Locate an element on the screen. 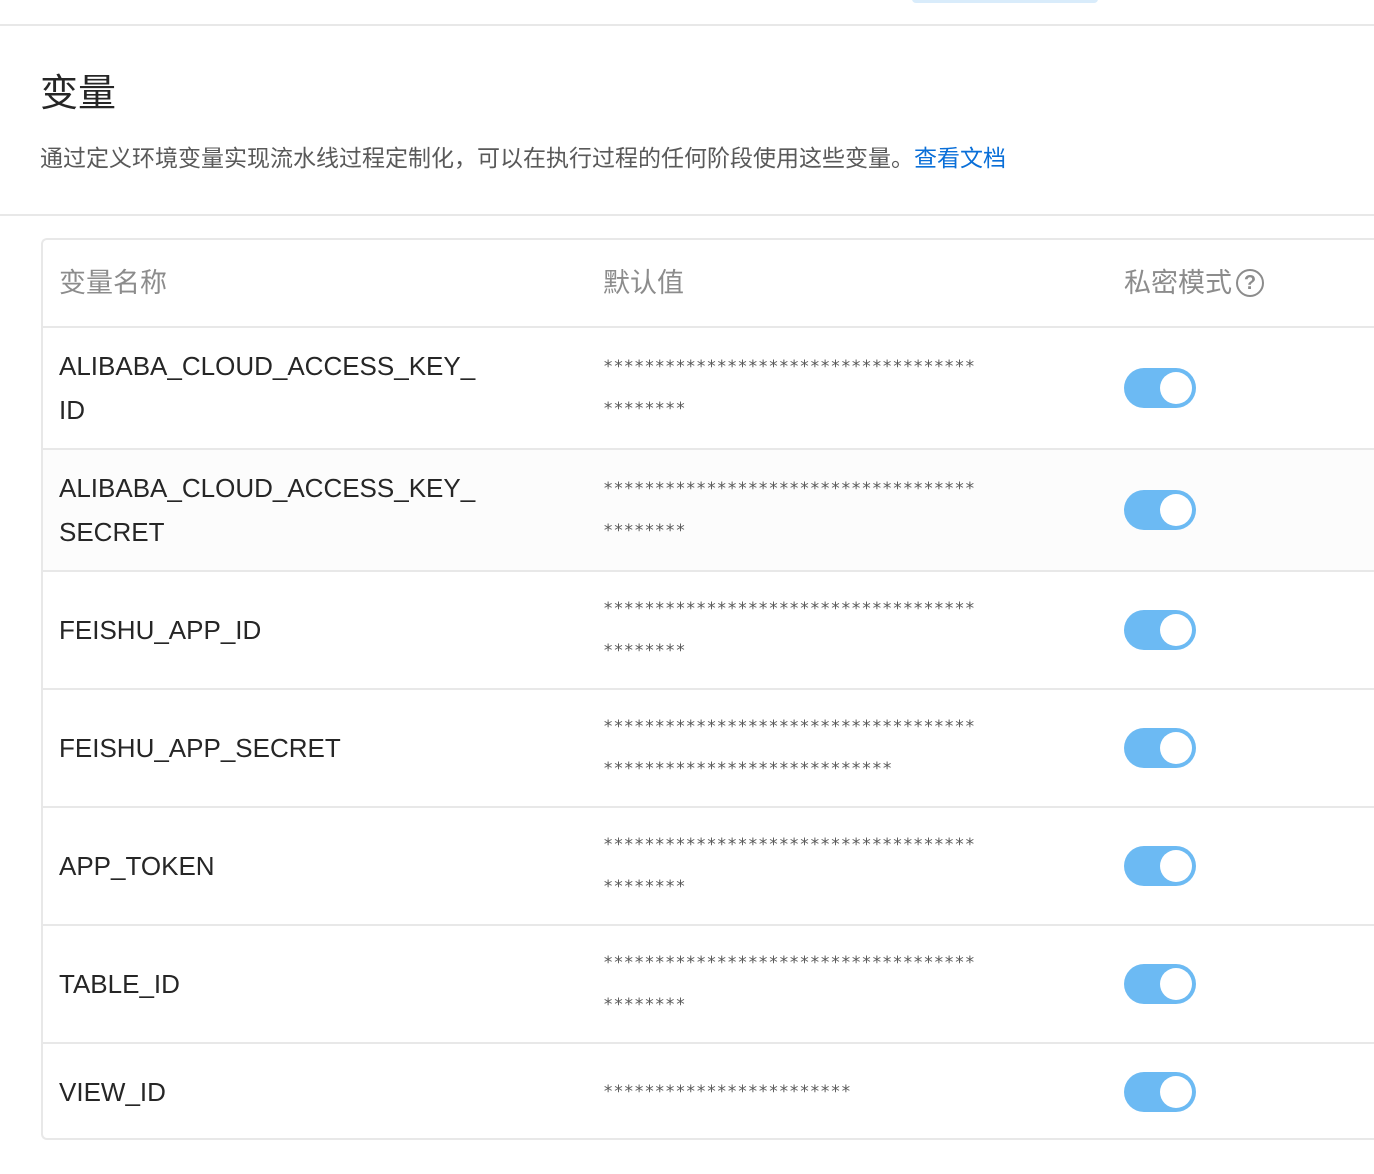  variable-name: FEISHU_APP_ID is located at coordinates (160, 630).